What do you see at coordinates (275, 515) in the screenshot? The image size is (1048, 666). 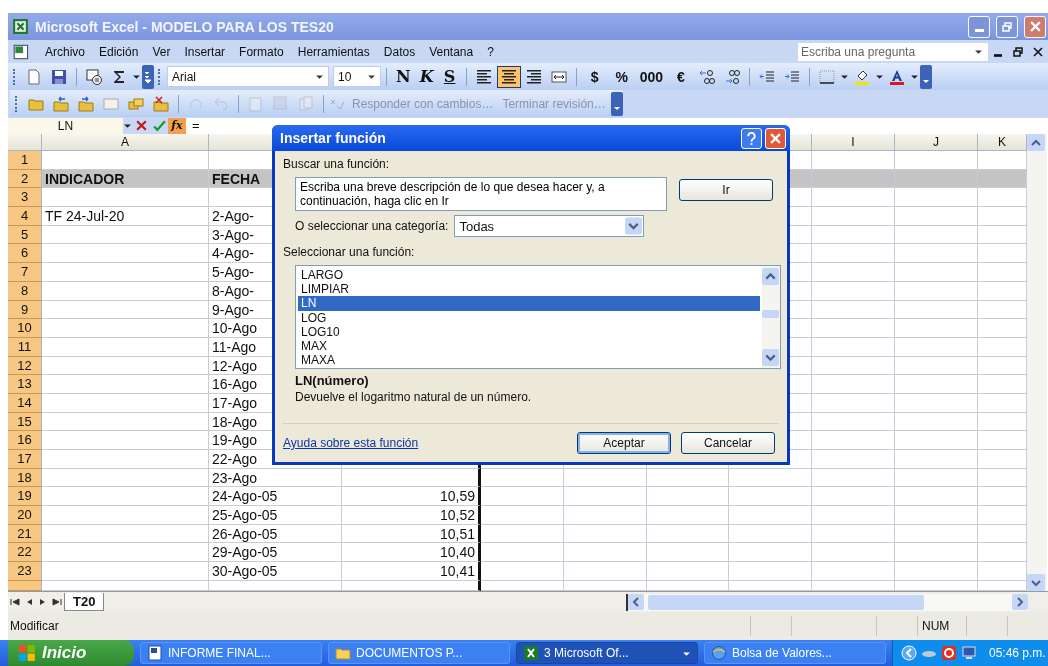 I see `table-cell: 25-Ago-05` at bounding box center [275, 515].